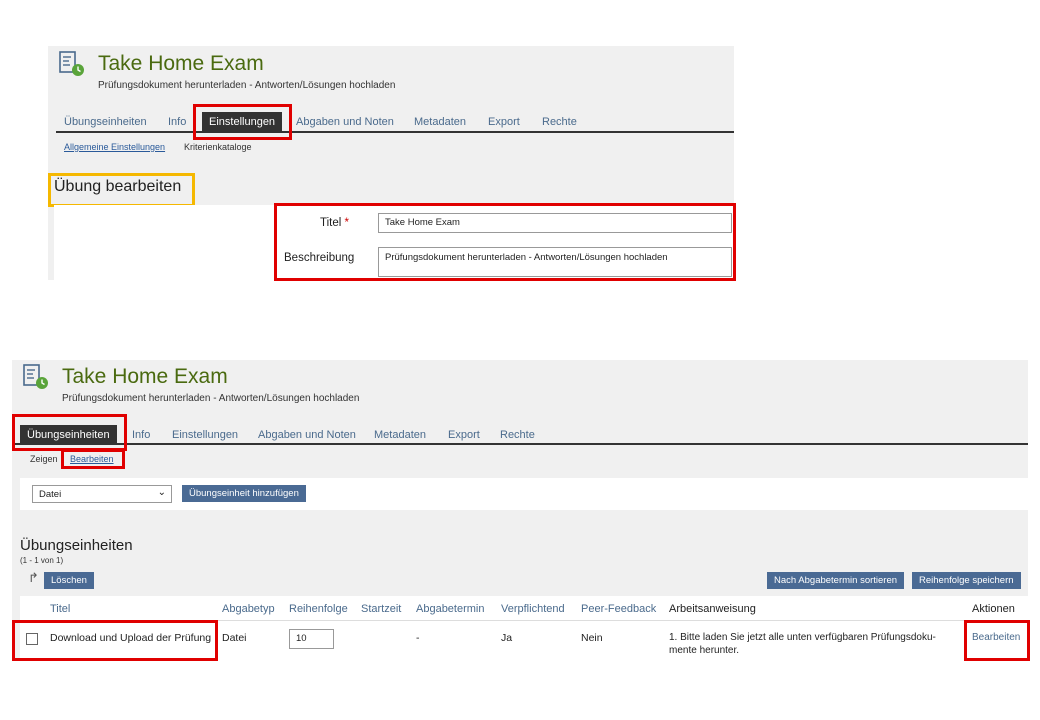 The height and width of the screenshot is (720, 1040). Describe the element at coordinates (311, 639) in the screenshot. I see `order-input: 10` at that location.